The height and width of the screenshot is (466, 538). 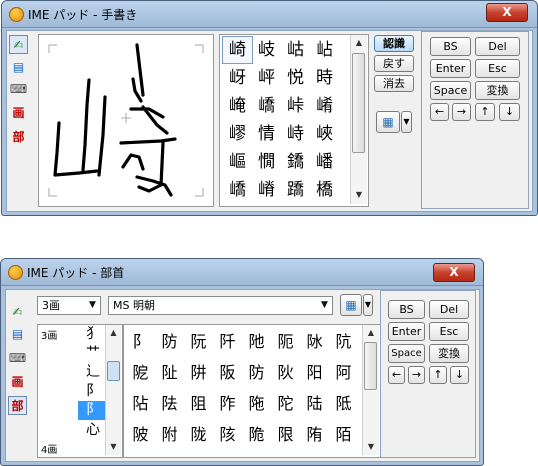 What do you see at coordinates (266, 106) in the screenshot?
I see `candidate-char: 嶠` at bounding box center [266, 106].